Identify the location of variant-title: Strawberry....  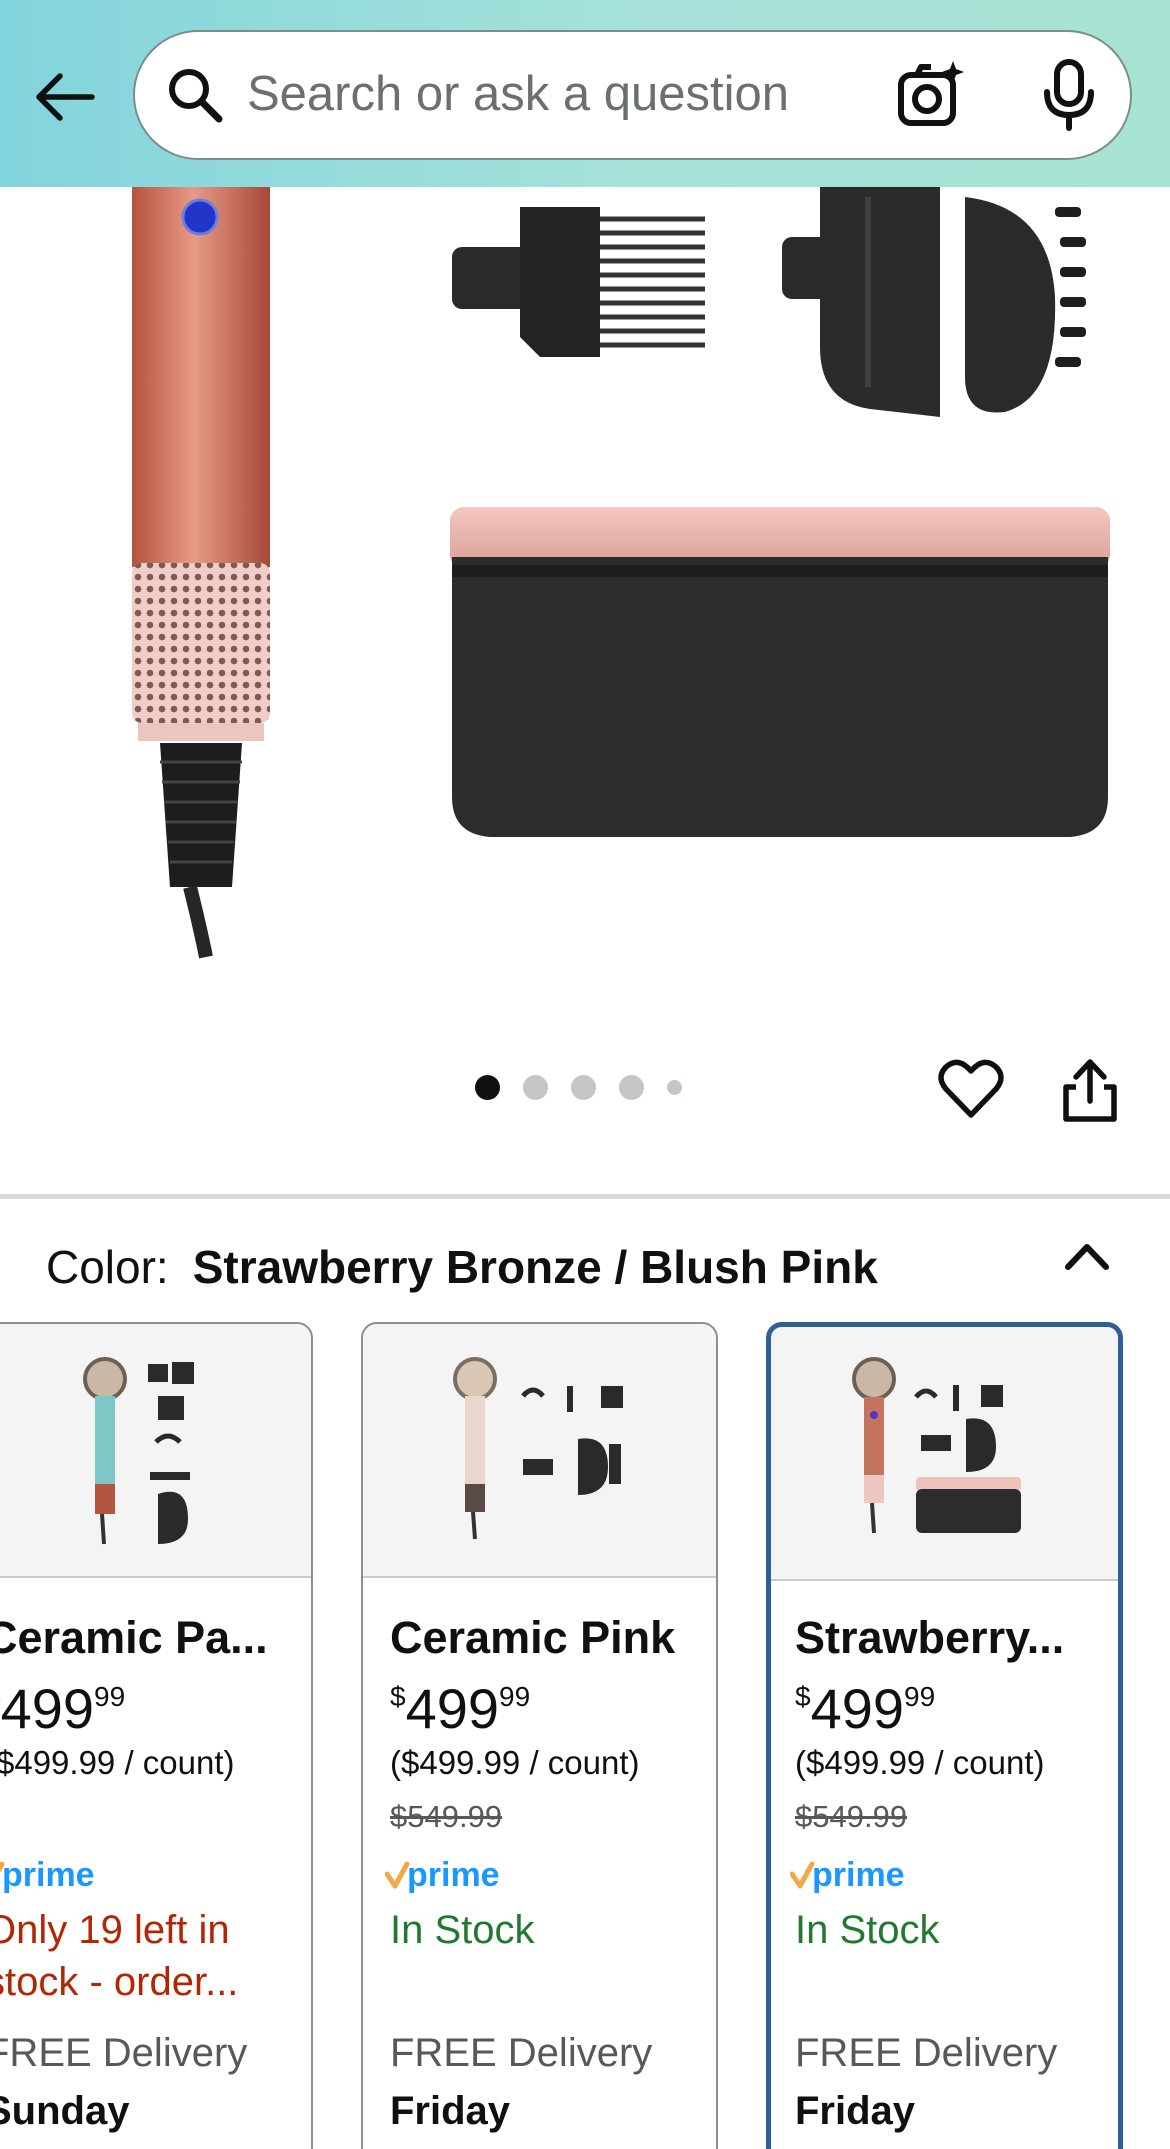
(930, 1637).